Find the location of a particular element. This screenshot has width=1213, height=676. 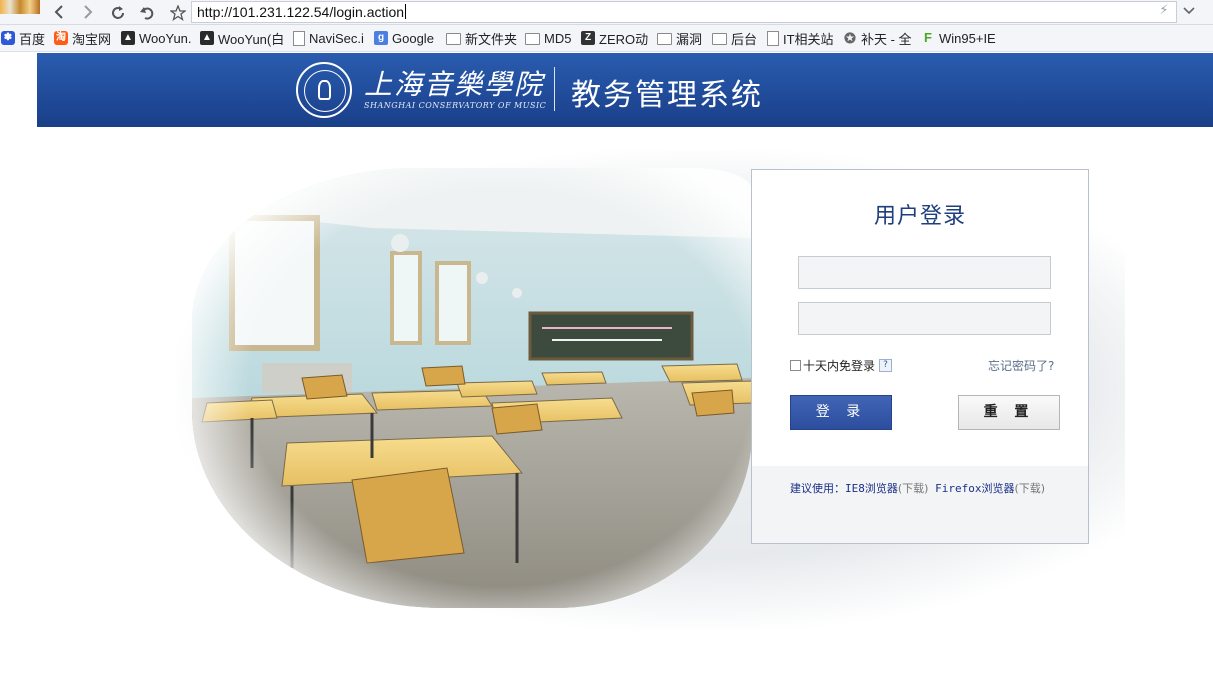

address-bar: http://101.231.122.54/login.action is located at coordinates (684, 12).